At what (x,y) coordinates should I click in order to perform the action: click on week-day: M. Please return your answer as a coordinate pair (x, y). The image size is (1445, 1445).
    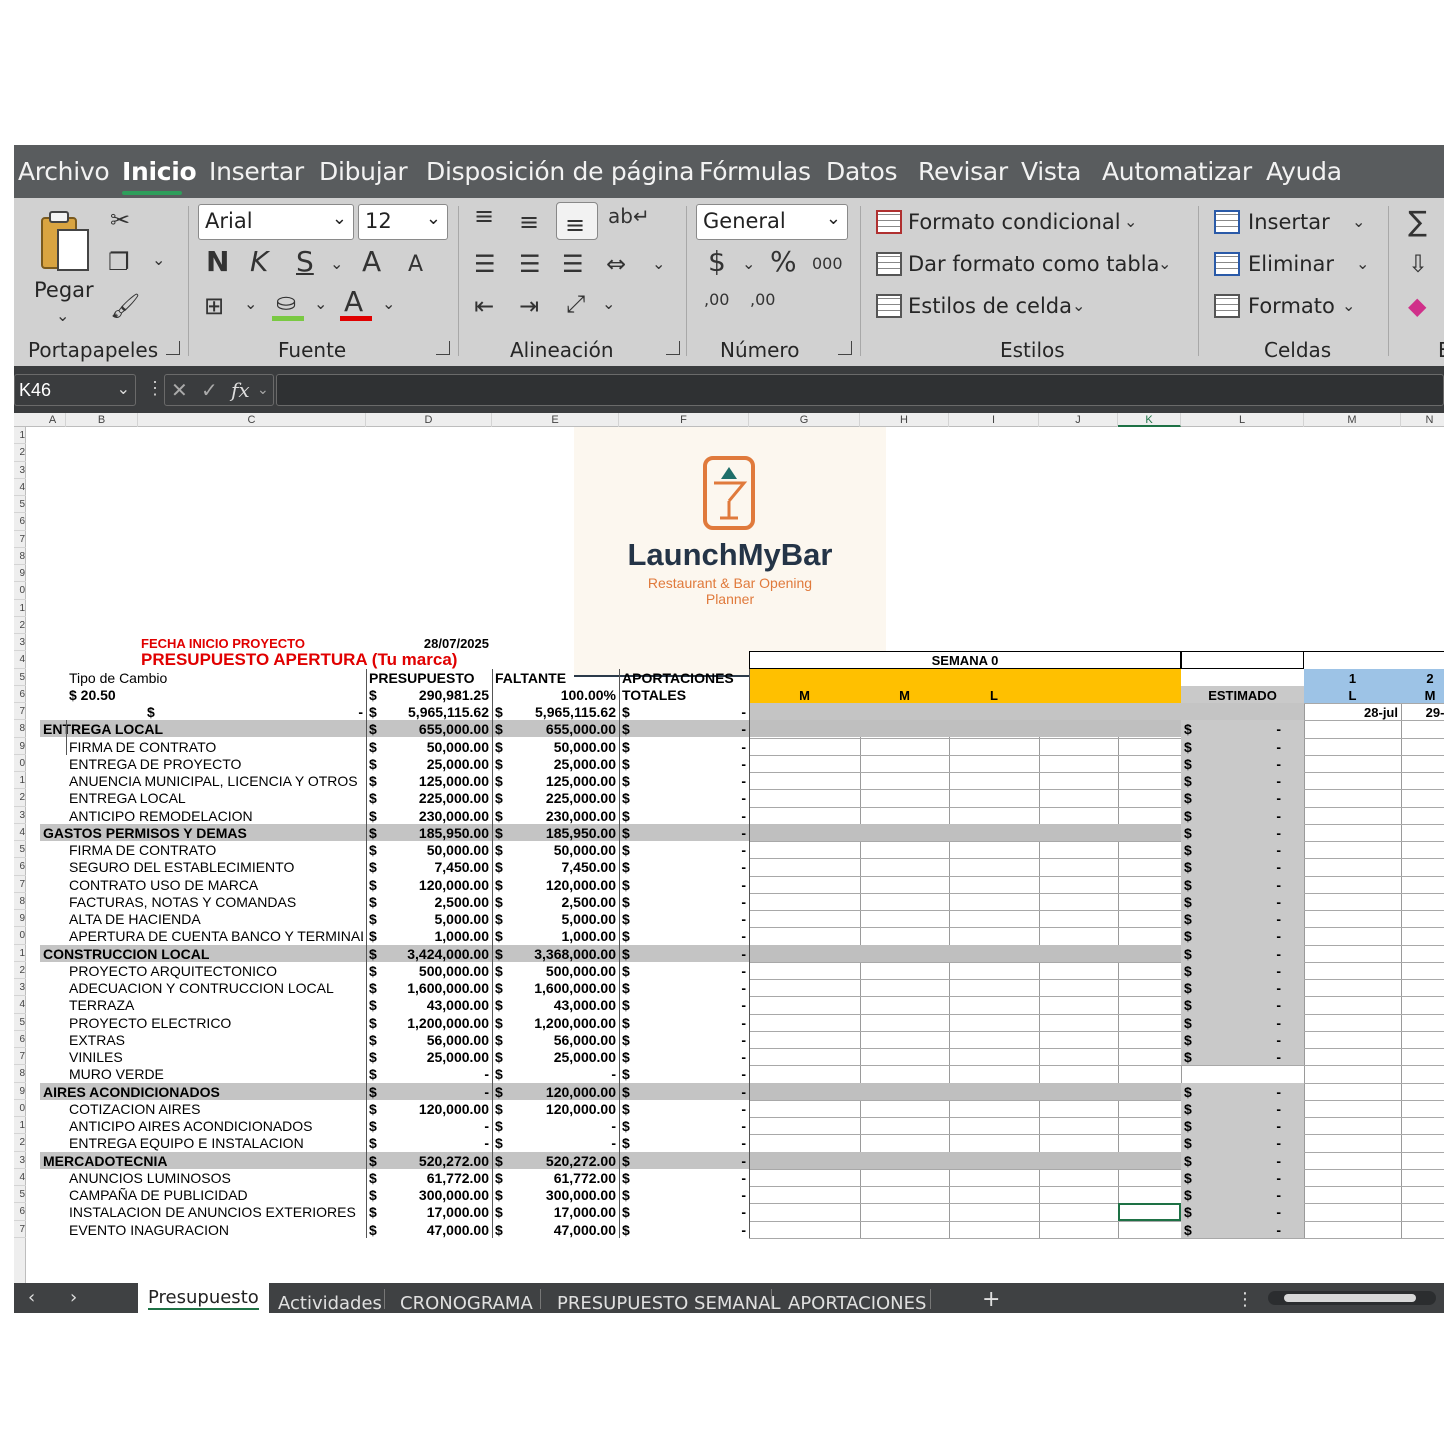
    Looking at the image, I should click on (904, 695).